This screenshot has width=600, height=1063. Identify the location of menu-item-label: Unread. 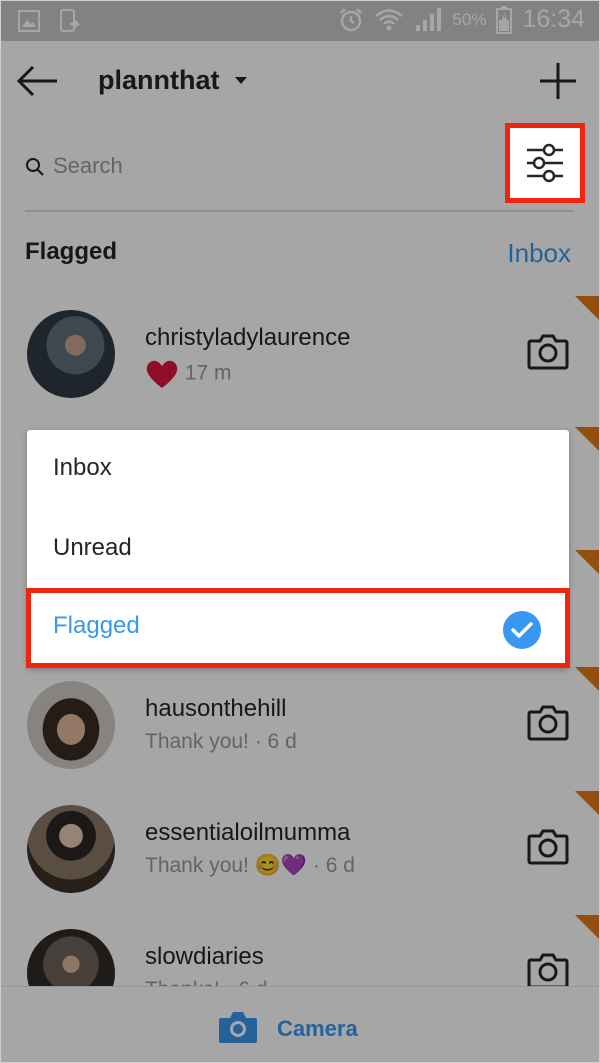
(92, 547).